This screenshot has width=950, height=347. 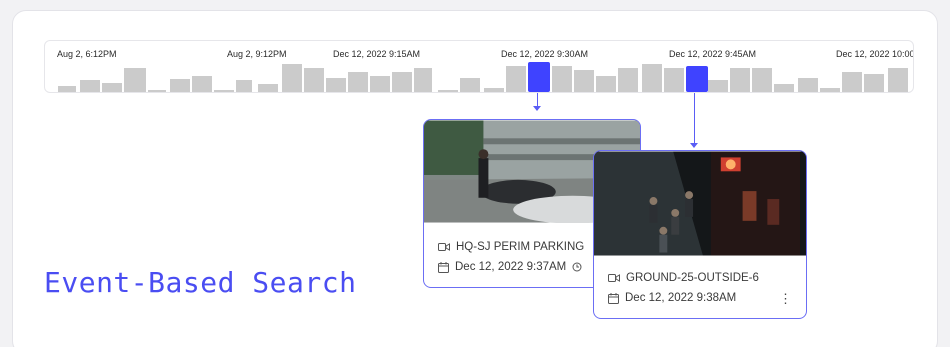 What do you see at coordinates (692, 278) in the screenshot?
I see `camera-name: GROUND-25-OUTSIDE-6` at bounding box center [692, 278].